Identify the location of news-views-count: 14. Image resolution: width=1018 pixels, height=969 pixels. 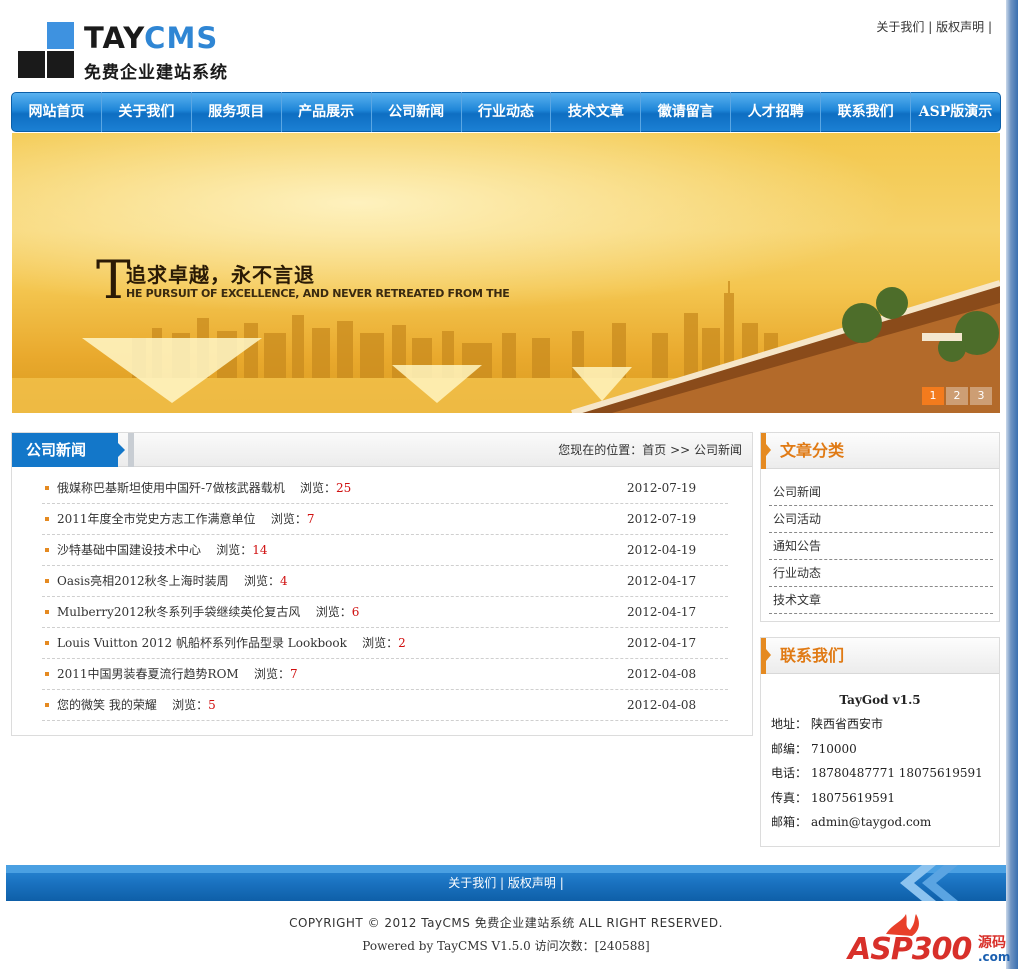
(260, 550).